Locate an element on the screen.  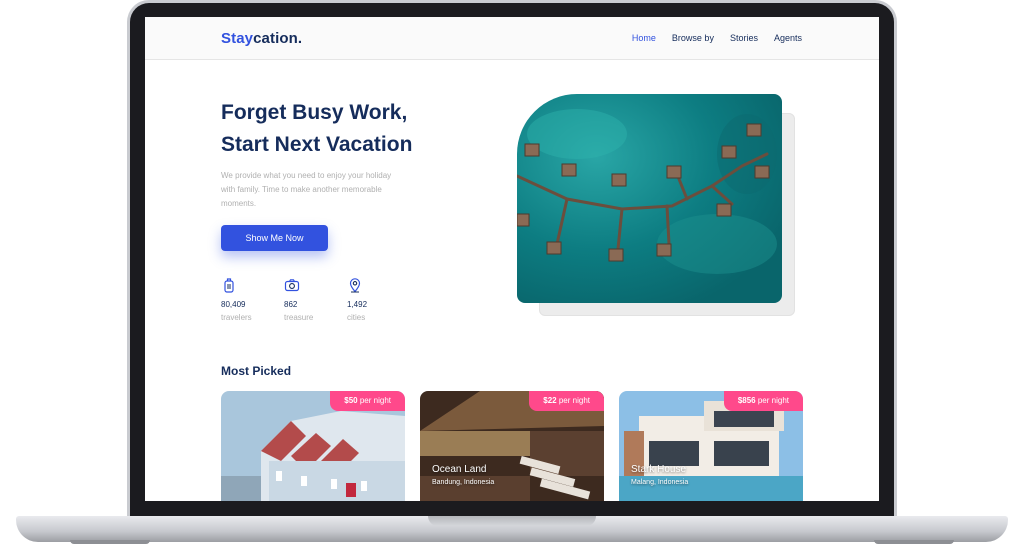
stat-cities: 1,492 cities is located at coordinates (378, 301).